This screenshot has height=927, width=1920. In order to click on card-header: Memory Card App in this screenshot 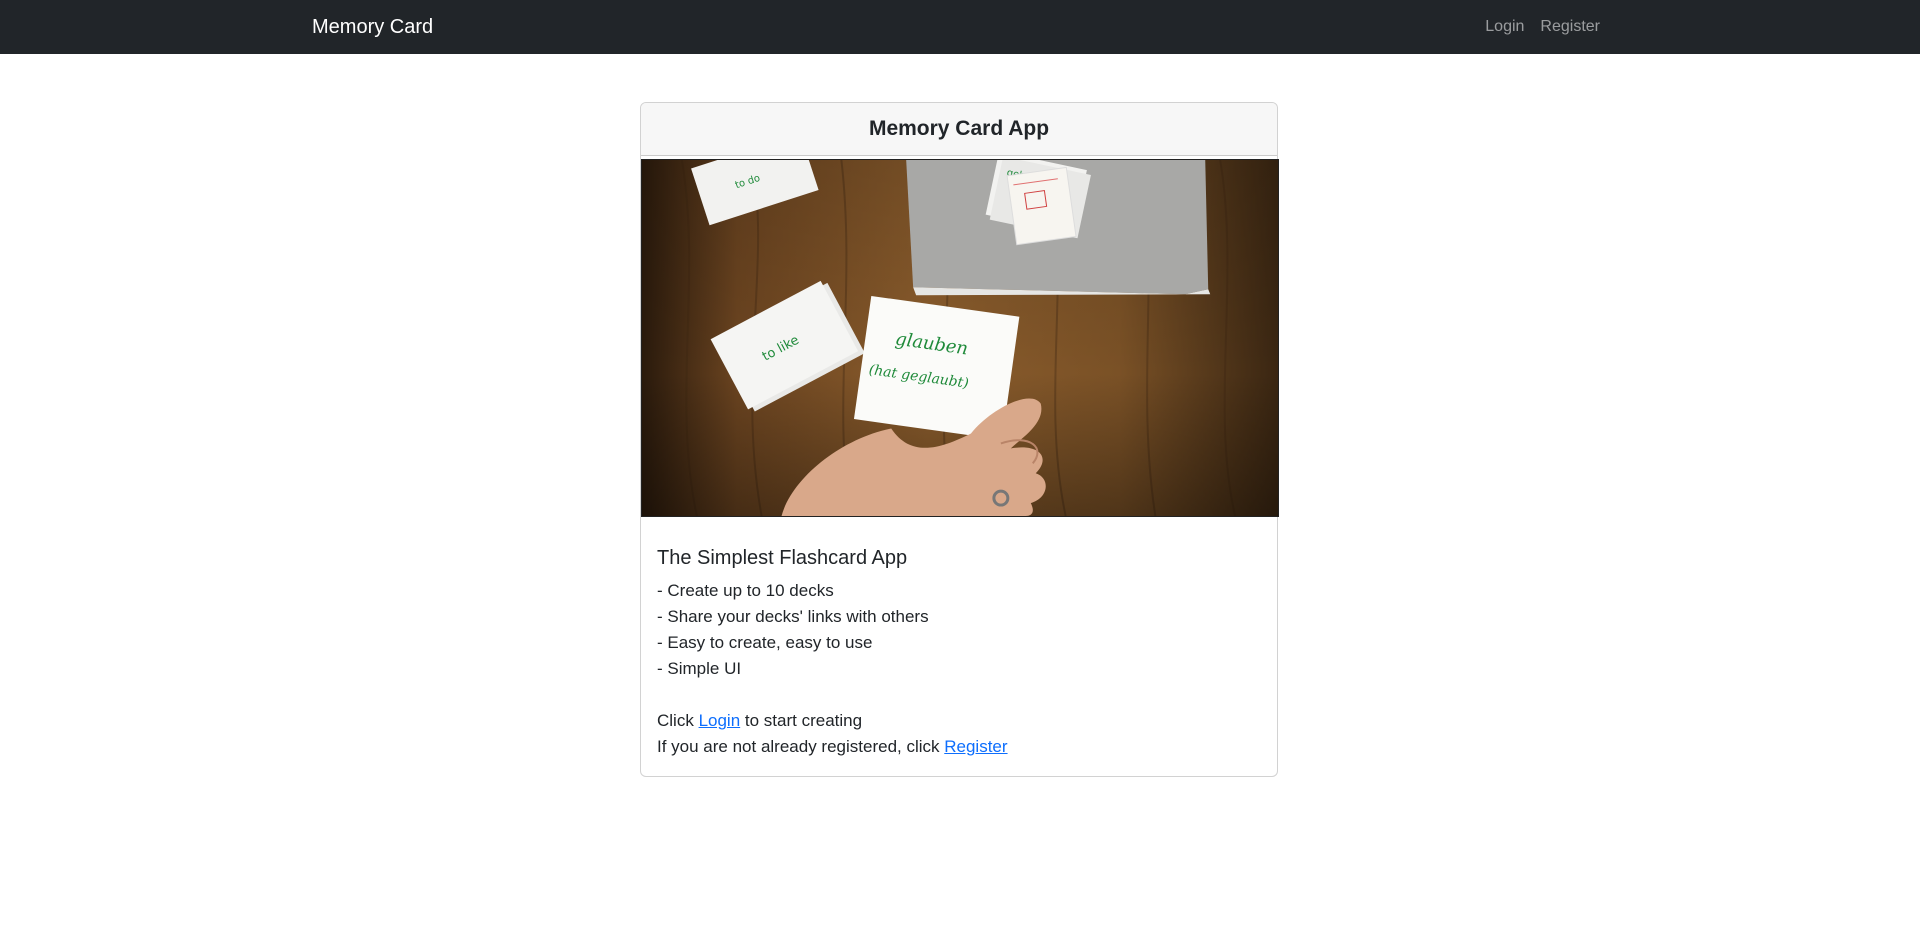, I will do `click(959, 129)`.